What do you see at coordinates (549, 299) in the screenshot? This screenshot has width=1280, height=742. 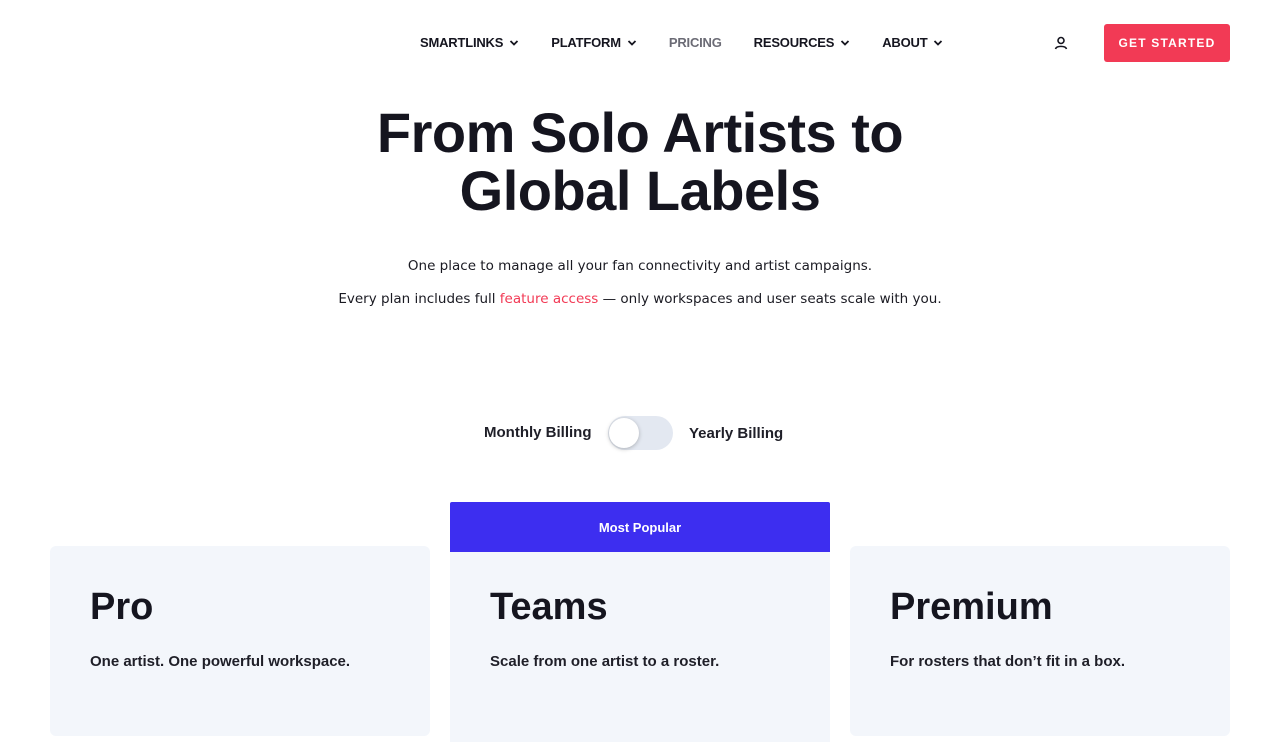 I see `feature-access-link: feature access` at bounding box center [549, 299].